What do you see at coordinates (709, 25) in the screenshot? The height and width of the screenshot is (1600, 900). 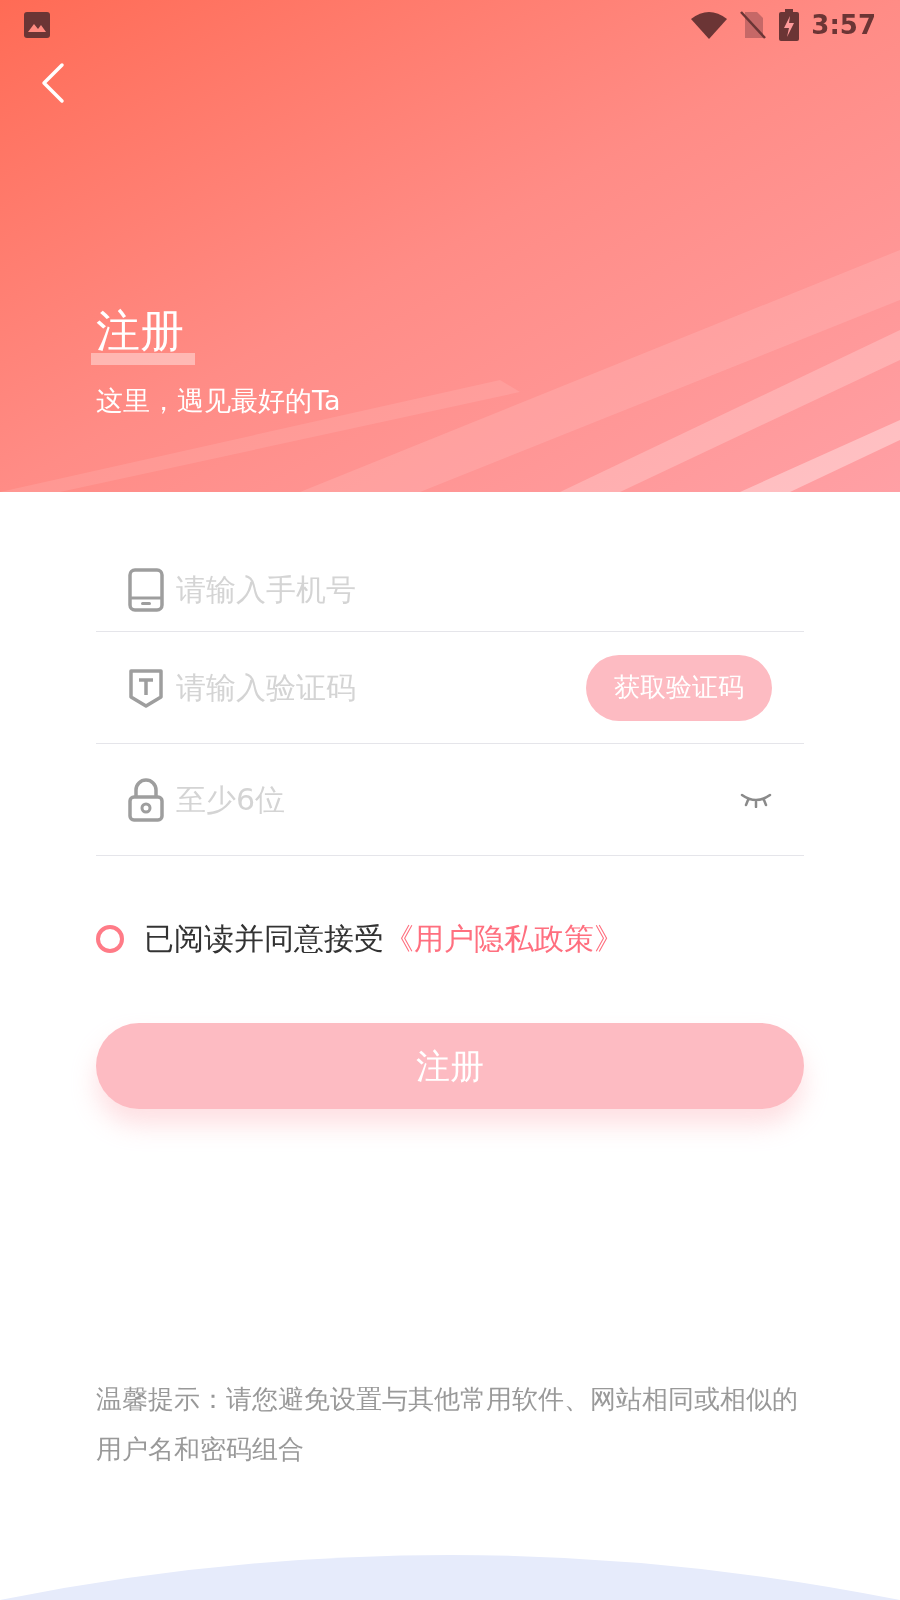 I see `wifi-icon` at bounding box center [709, 25].